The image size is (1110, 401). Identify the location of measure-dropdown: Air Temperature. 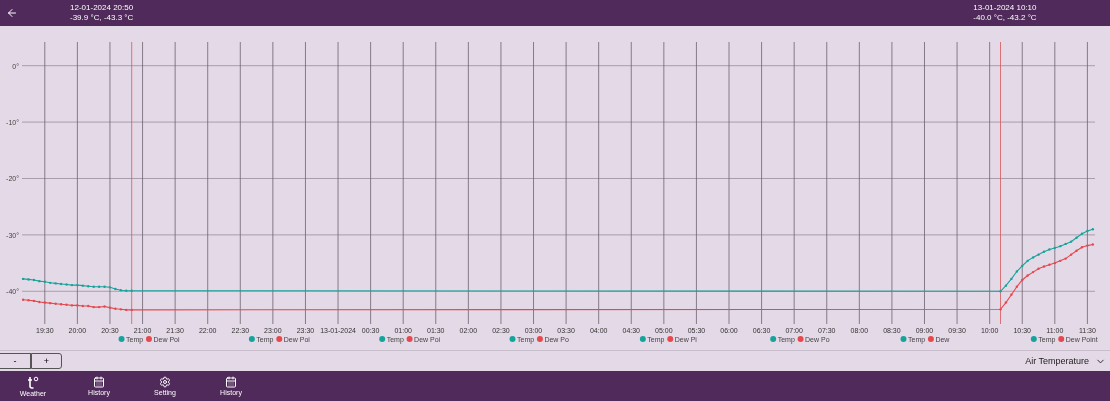
(1065, 361).